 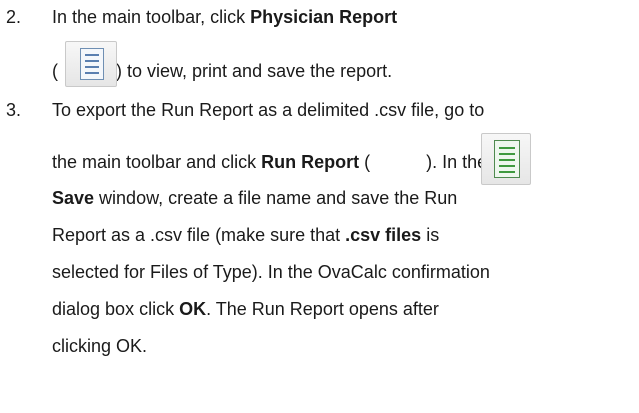 What do you see at coordinates (254, 71) in the screenshot?
I see `step2-text-post: ) to view, print and save the report.` at bounding box center [254, 71].